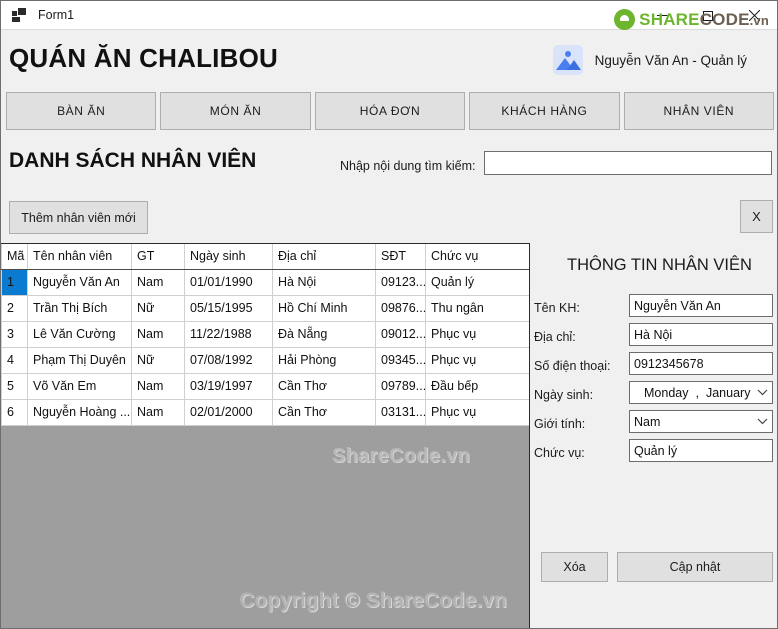 The image size is (778, 629). I want to click on cell-ten: Trần Thị Bích, so click(79, 308).